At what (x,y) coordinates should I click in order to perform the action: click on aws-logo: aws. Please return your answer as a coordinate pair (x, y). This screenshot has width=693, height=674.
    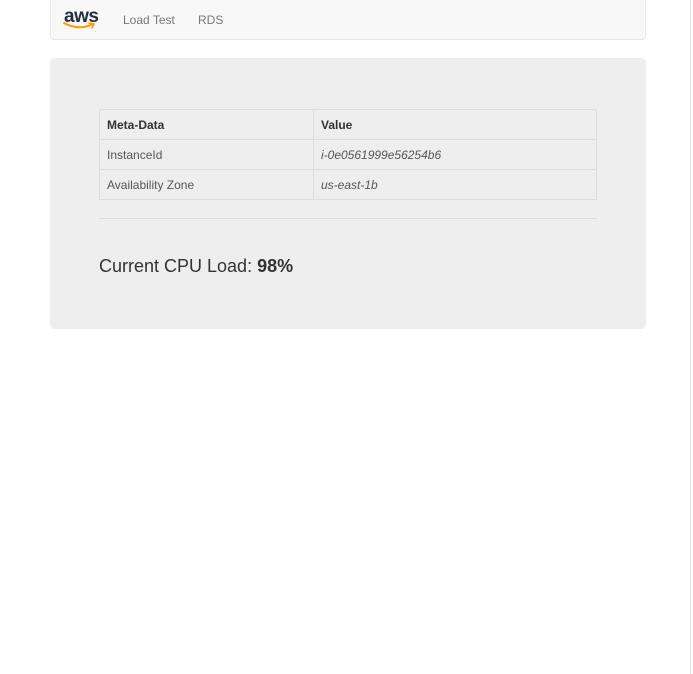
    Looking at the image, I should click on (83, 22).